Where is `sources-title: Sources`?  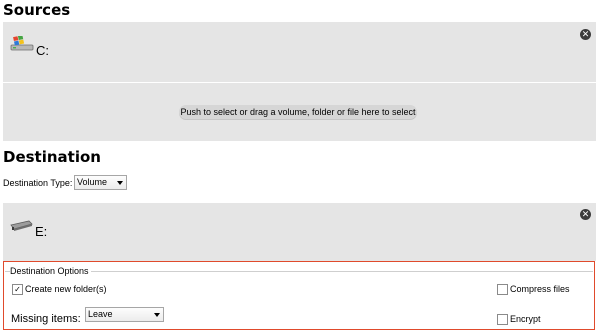 sources-title: Sources is located at coordinates (37, 10).